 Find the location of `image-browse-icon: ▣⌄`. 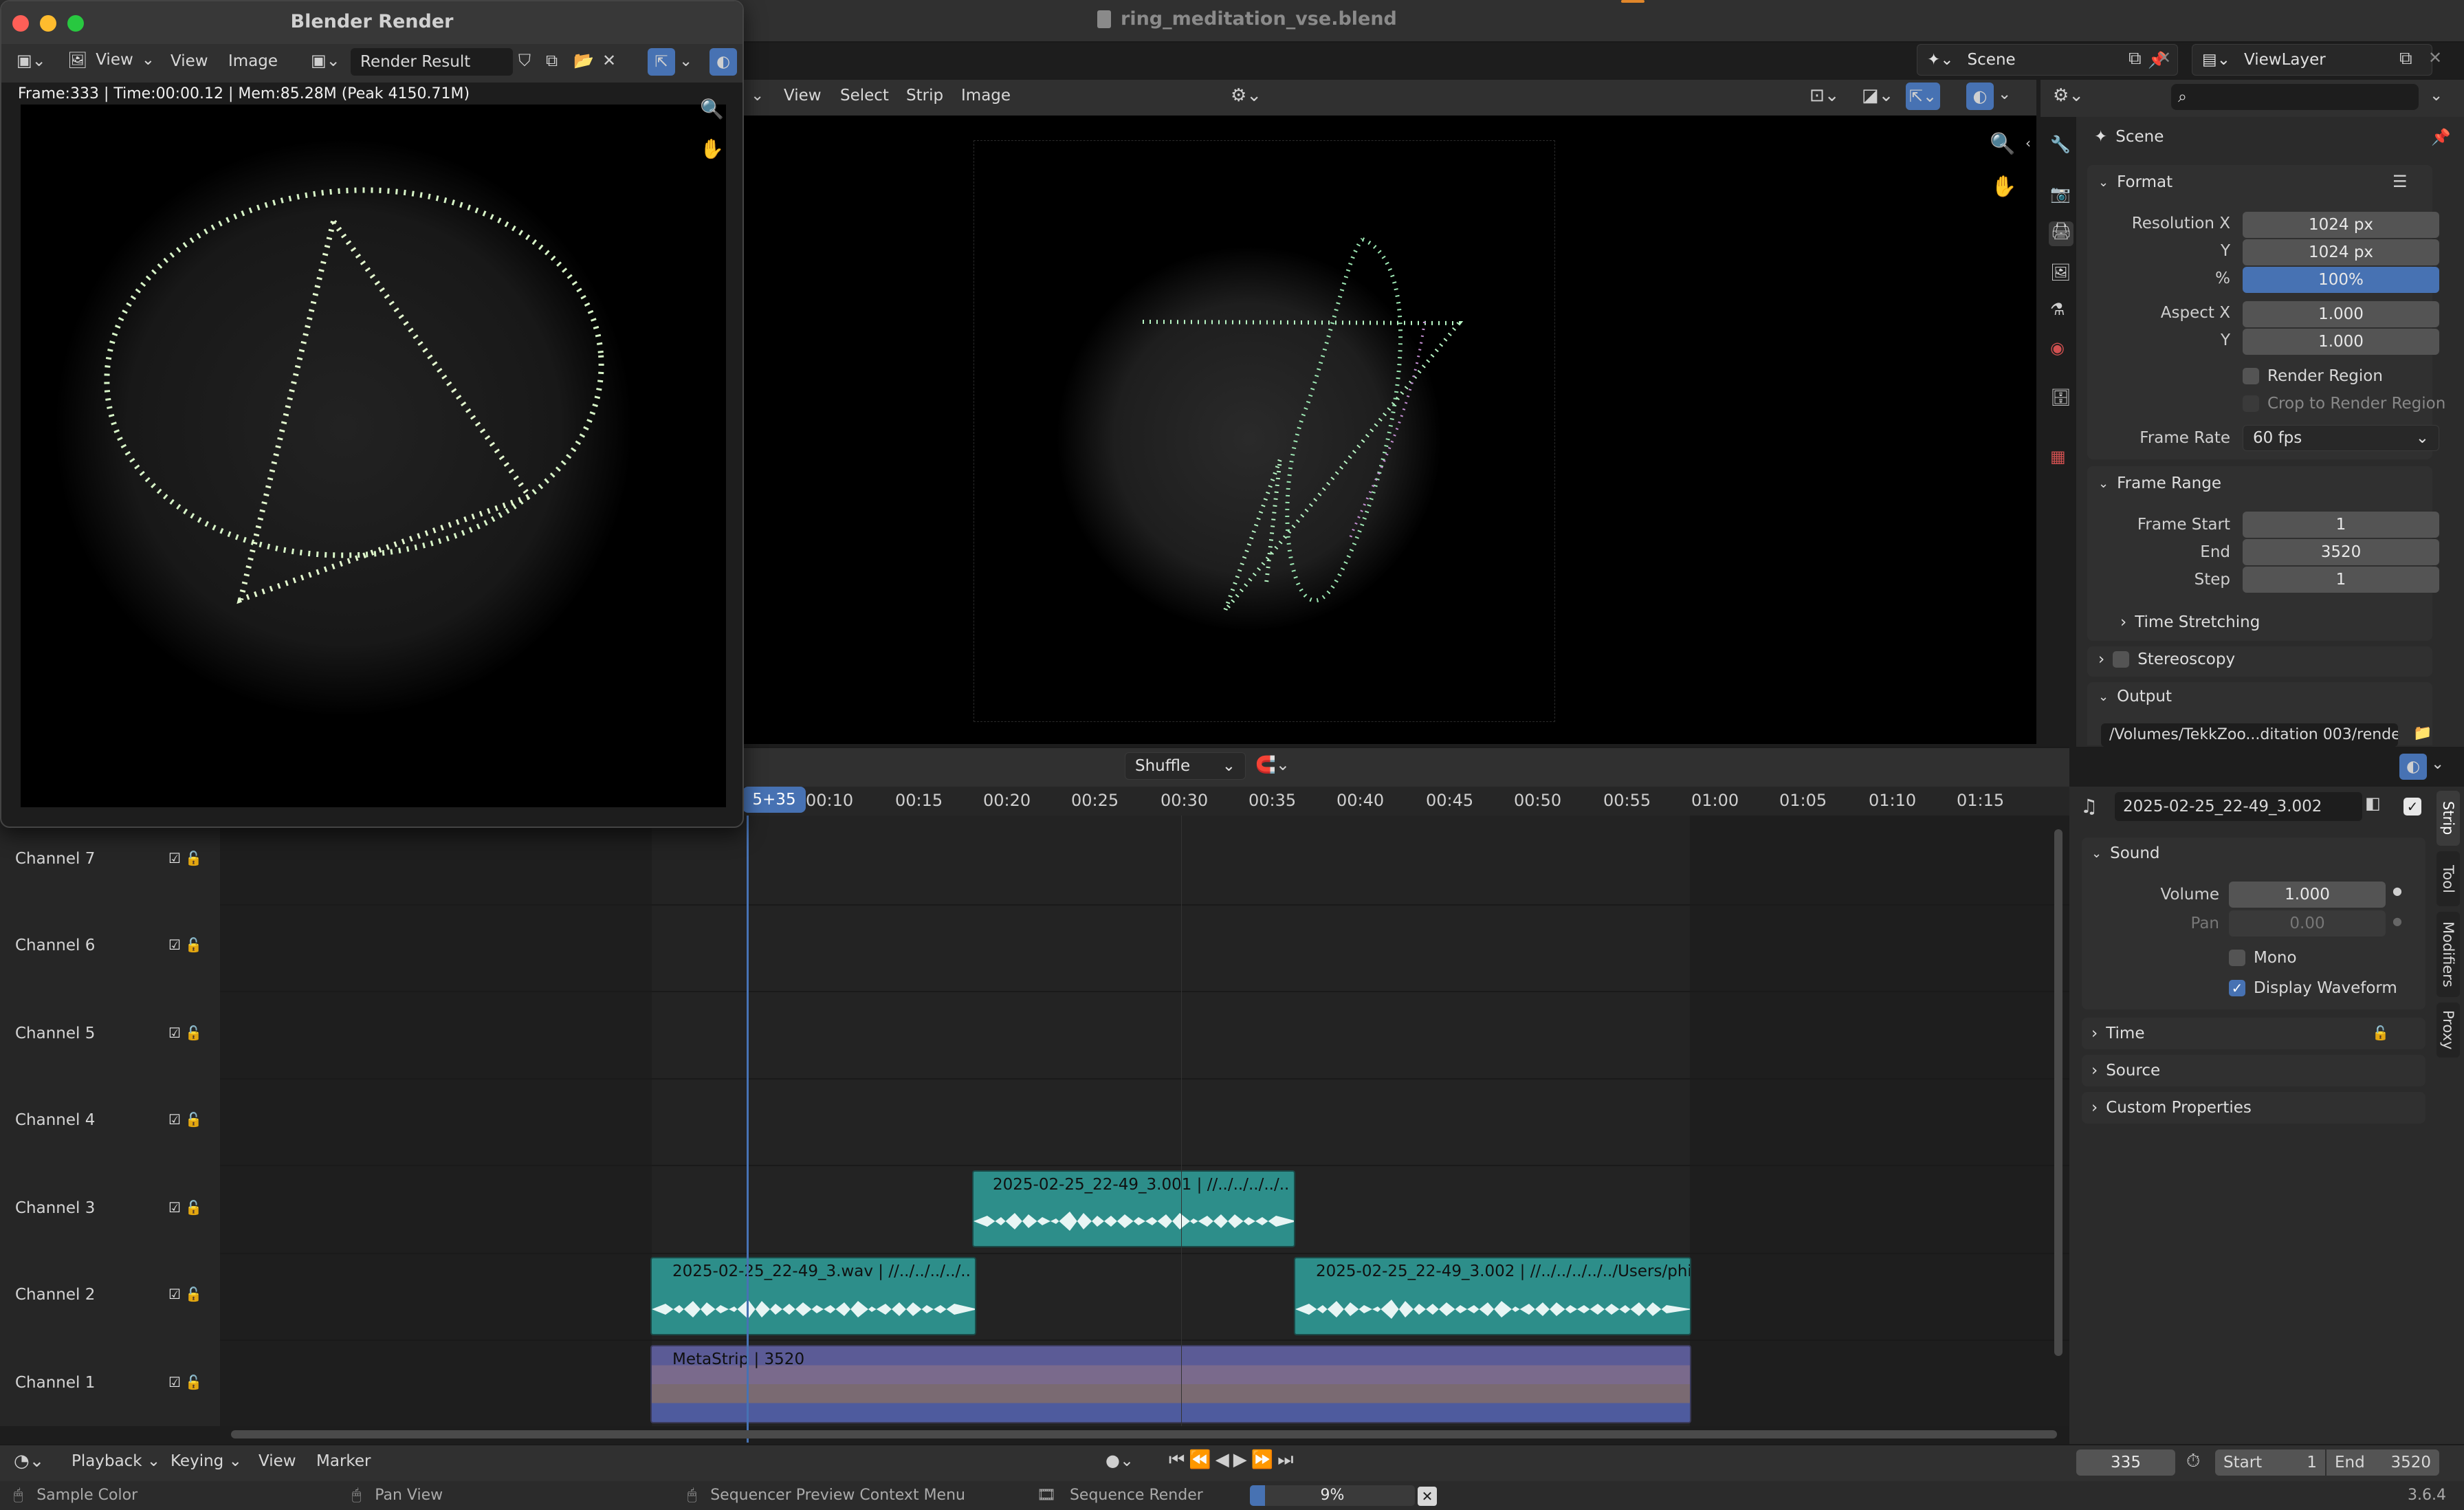

image-browse-icon: ▣⌄ is located at coordinates (325, 61).